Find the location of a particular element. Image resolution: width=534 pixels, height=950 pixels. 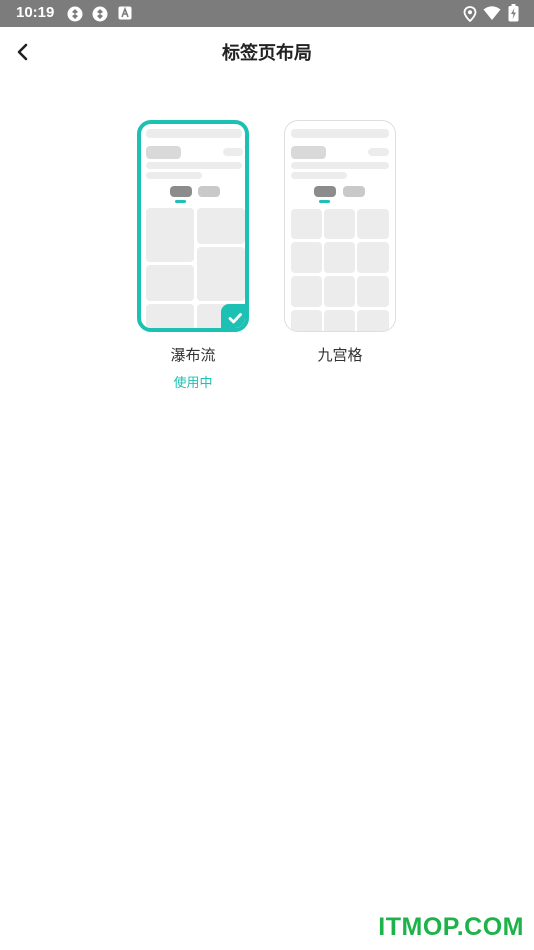

layout-option-waterfall: 瀑布流 使用中 is located at coordinates (193, 255).